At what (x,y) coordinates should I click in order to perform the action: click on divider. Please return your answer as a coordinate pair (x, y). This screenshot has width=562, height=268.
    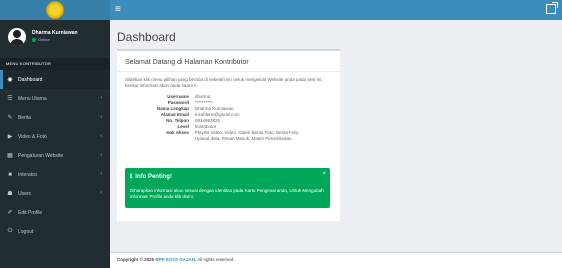
    Looking at the image, I should click on (228, 71).